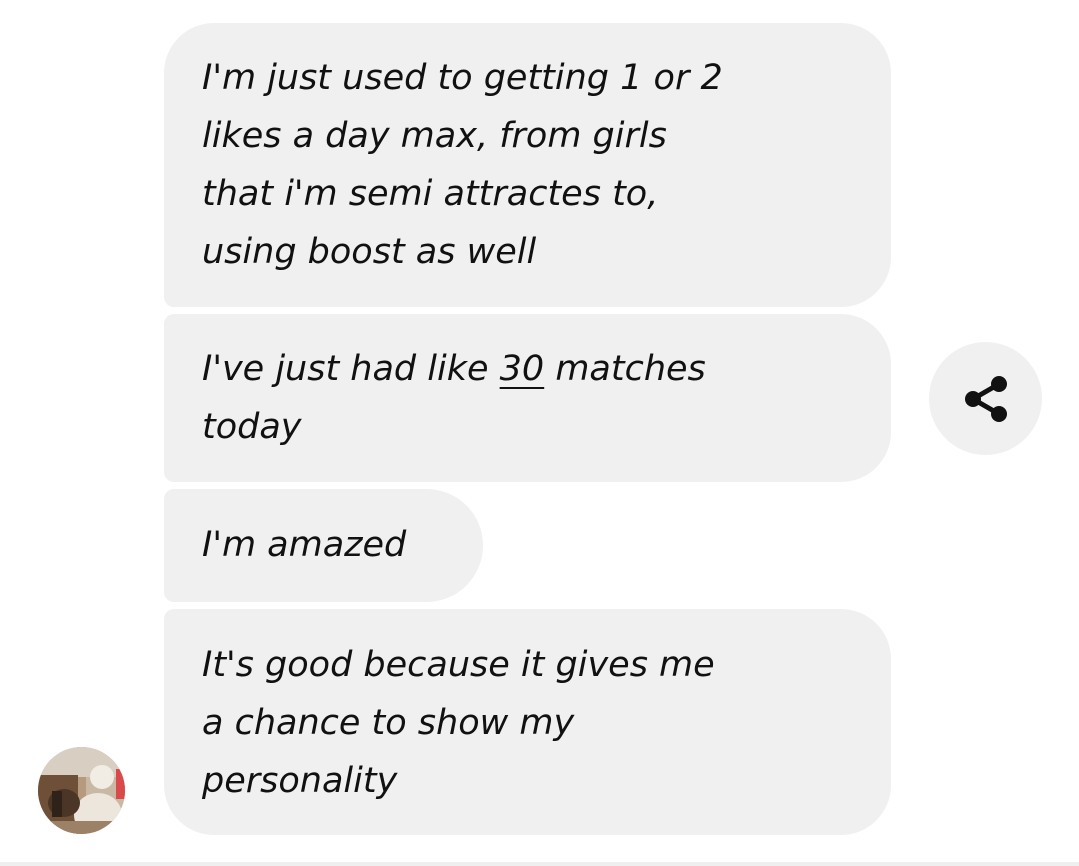  I want to click on message-text-part: I've just had like, so click(351, 369).